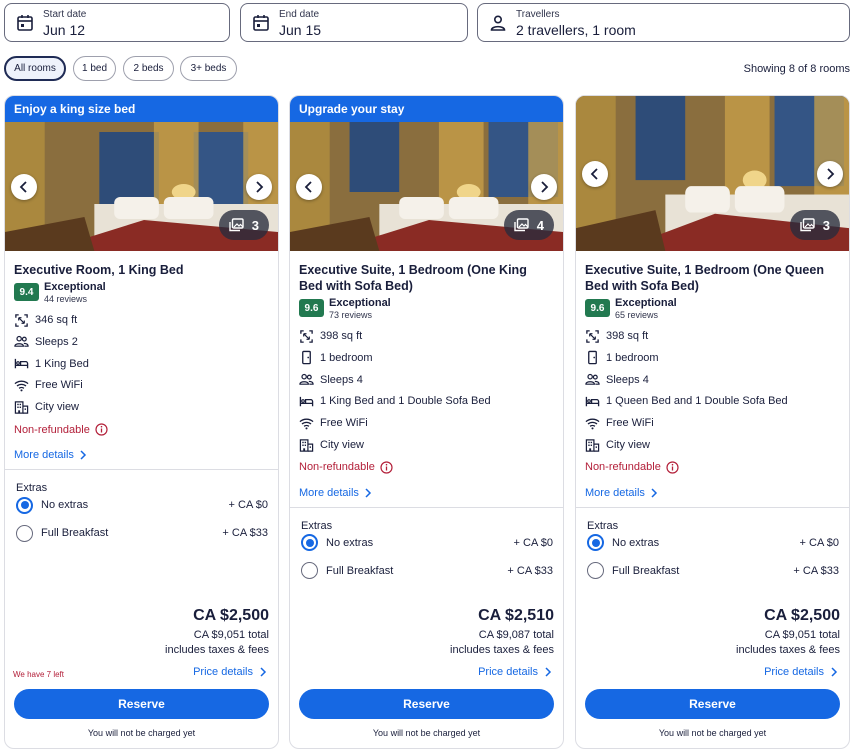 The width and height of the screenshot is (852, 755). I want to click on start-date-field: Start date Jun 12, so click(117, 22).